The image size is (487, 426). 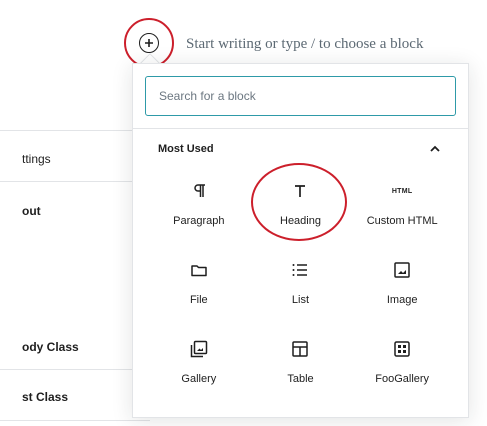 I want to click on html-icon: HTML, so click(x=402, y=191).